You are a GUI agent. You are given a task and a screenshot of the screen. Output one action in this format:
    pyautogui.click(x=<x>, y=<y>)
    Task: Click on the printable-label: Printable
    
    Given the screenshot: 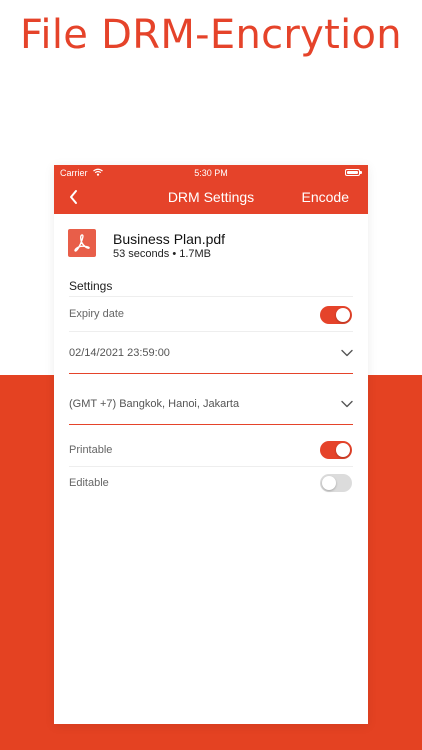 What is the action you would take?
    pyautogui.click(x=91, y=450)
    